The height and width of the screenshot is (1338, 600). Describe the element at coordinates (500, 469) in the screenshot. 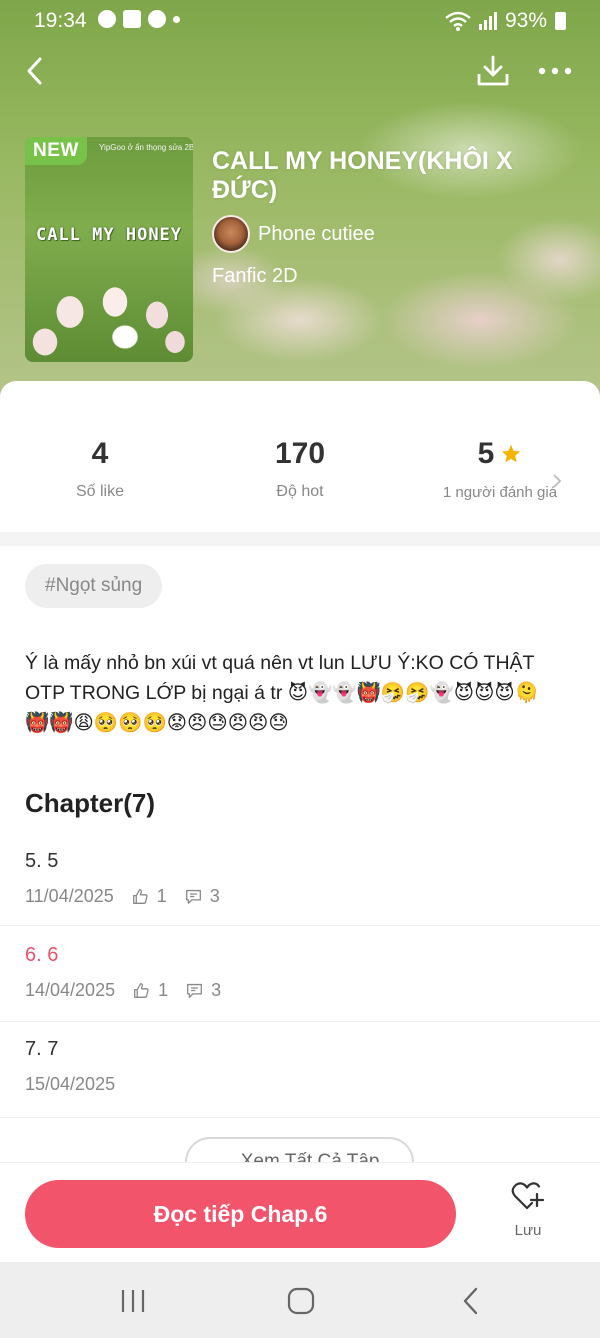

I see `stat-rating: 5 1 người đánh giá` at that location.